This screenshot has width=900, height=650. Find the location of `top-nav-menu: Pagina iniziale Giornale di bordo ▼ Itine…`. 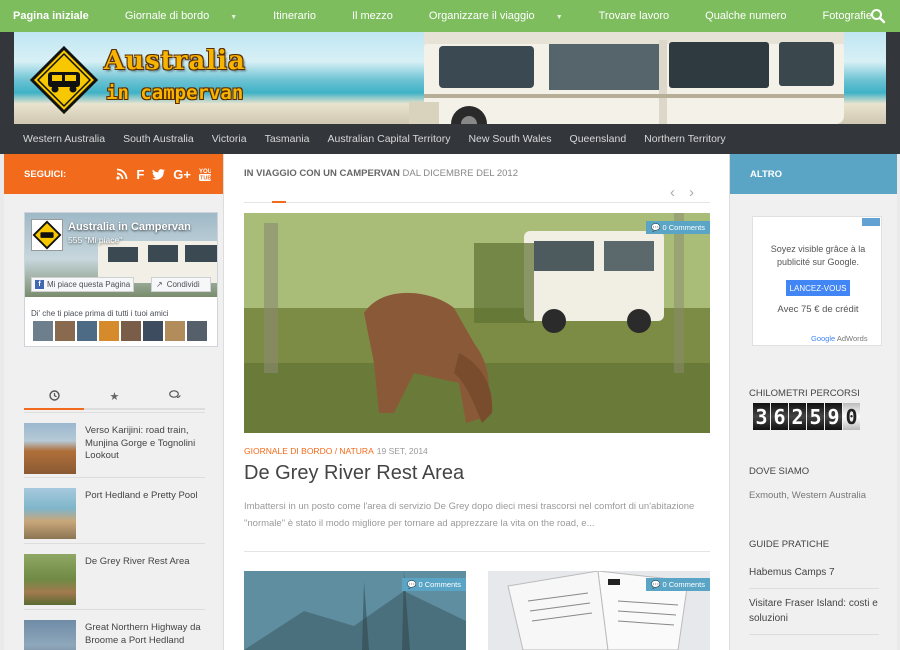

top-nav-menu: Pagina iniziale Giornale di bordo ▼ Itine… is located at coordinates (456, 16).